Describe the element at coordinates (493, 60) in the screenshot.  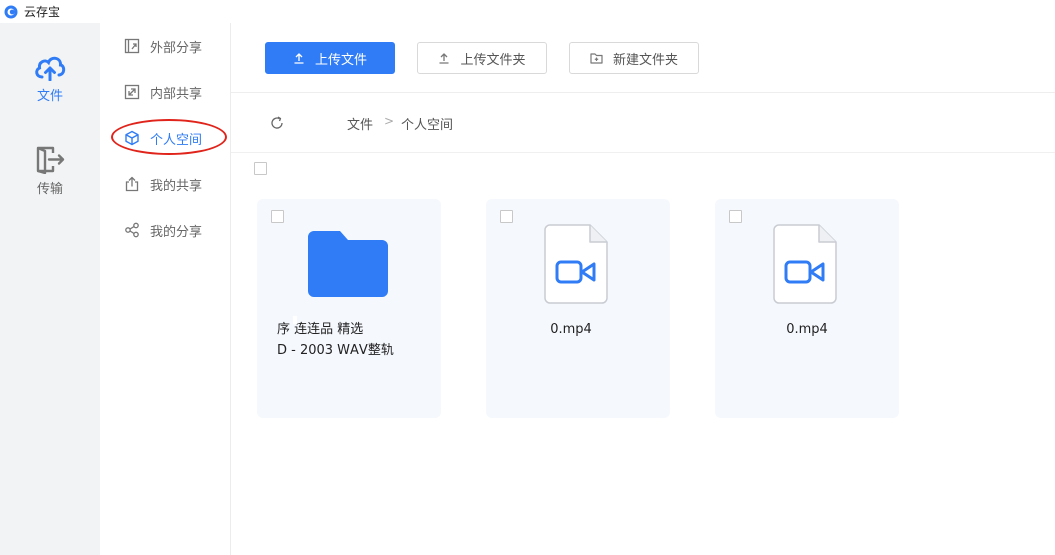
I see `upload-folder-label: 上传文件夹` at that location.